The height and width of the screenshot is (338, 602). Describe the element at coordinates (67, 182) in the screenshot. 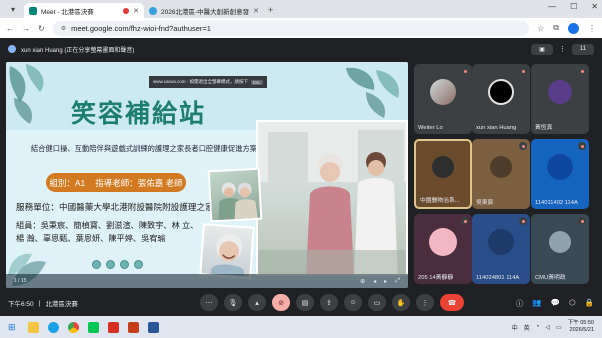

I see `group-label: 組別：A1` at that location.